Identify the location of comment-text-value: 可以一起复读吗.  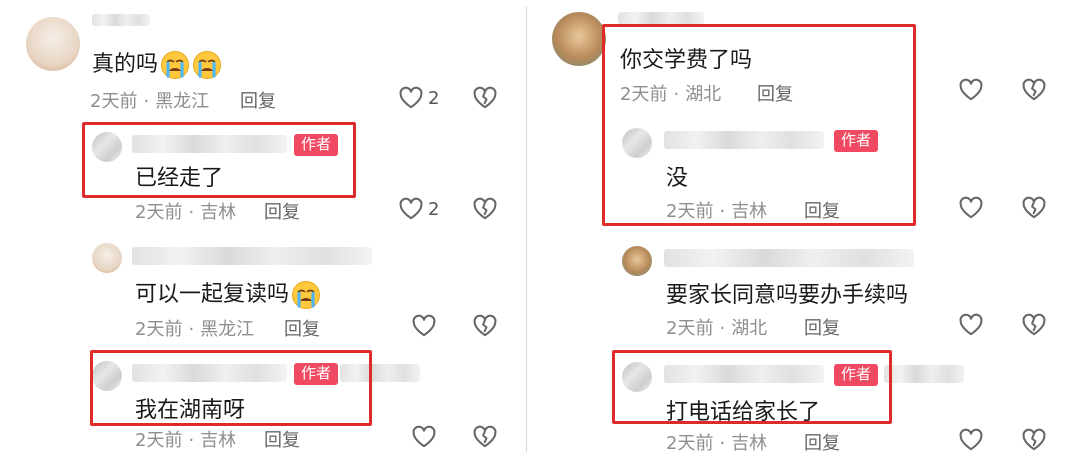
(212, 294).